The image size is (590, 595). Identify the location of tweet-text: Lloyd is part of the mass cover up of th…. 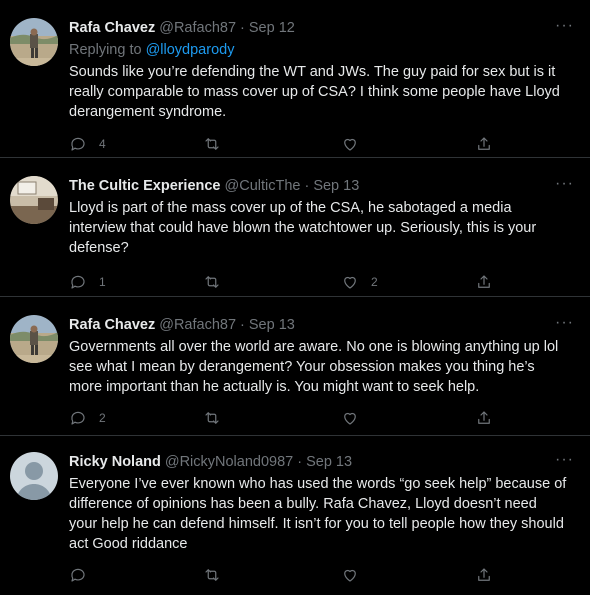
(303, 228).